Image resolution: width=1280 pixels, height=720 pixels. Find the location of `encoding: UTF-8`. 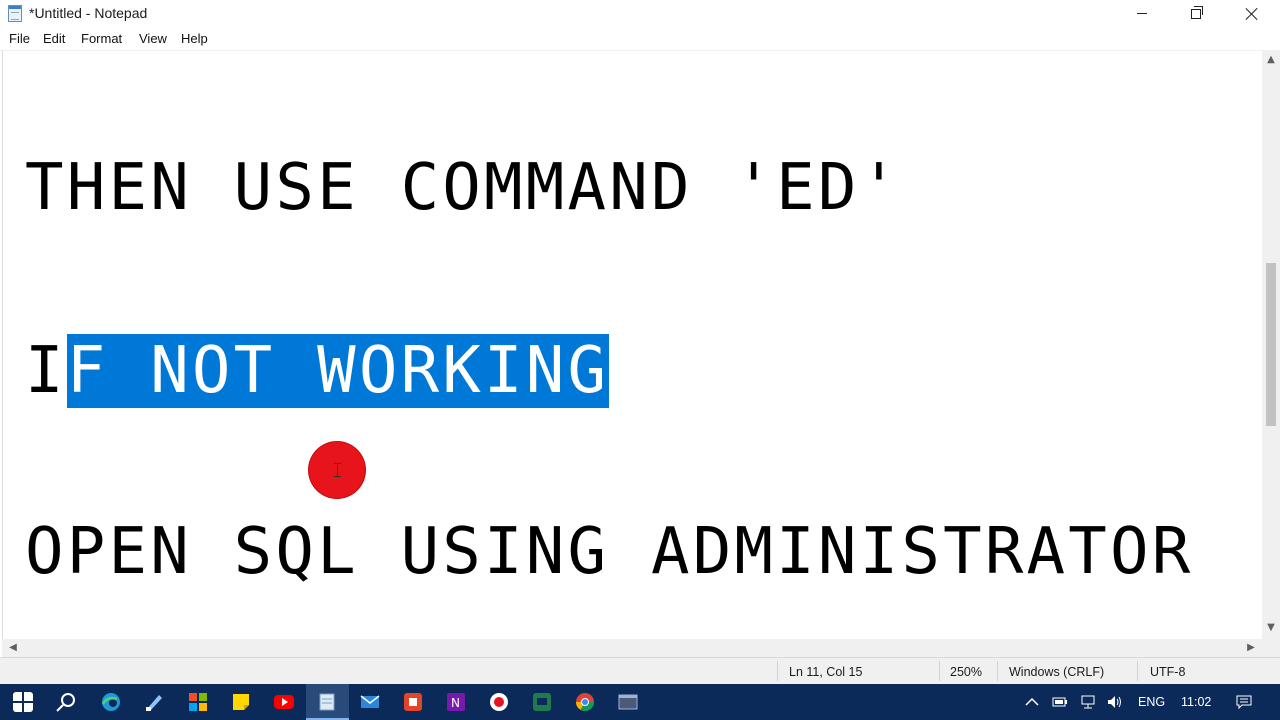

encoding: UTF-8 is located at coordinates (1168, 672).